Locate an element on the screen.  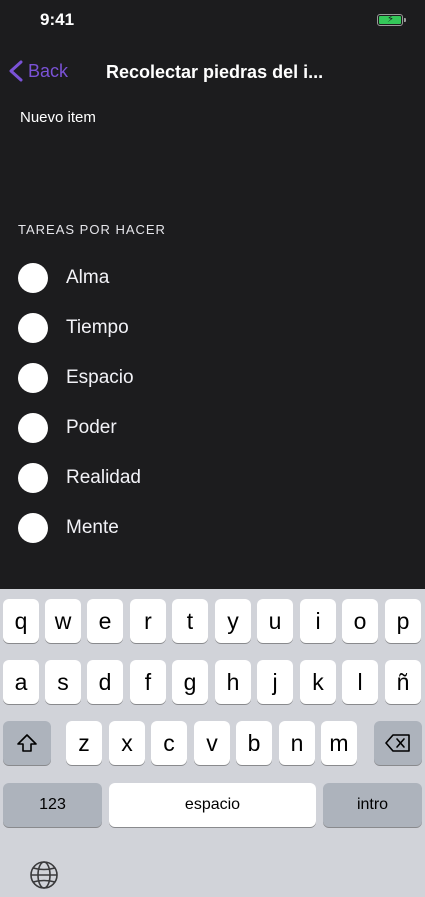
delete-key is located at coordinates (398, 743).